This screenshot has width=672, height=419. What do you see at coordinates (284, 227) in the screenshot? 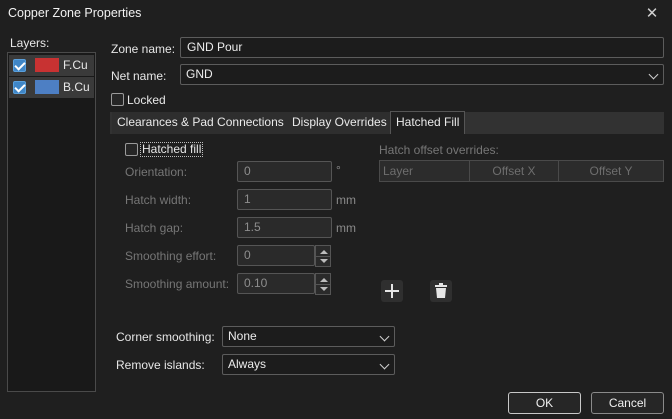
I see `hatch-gap-input: 1.5` at bounding box center [284, 227].